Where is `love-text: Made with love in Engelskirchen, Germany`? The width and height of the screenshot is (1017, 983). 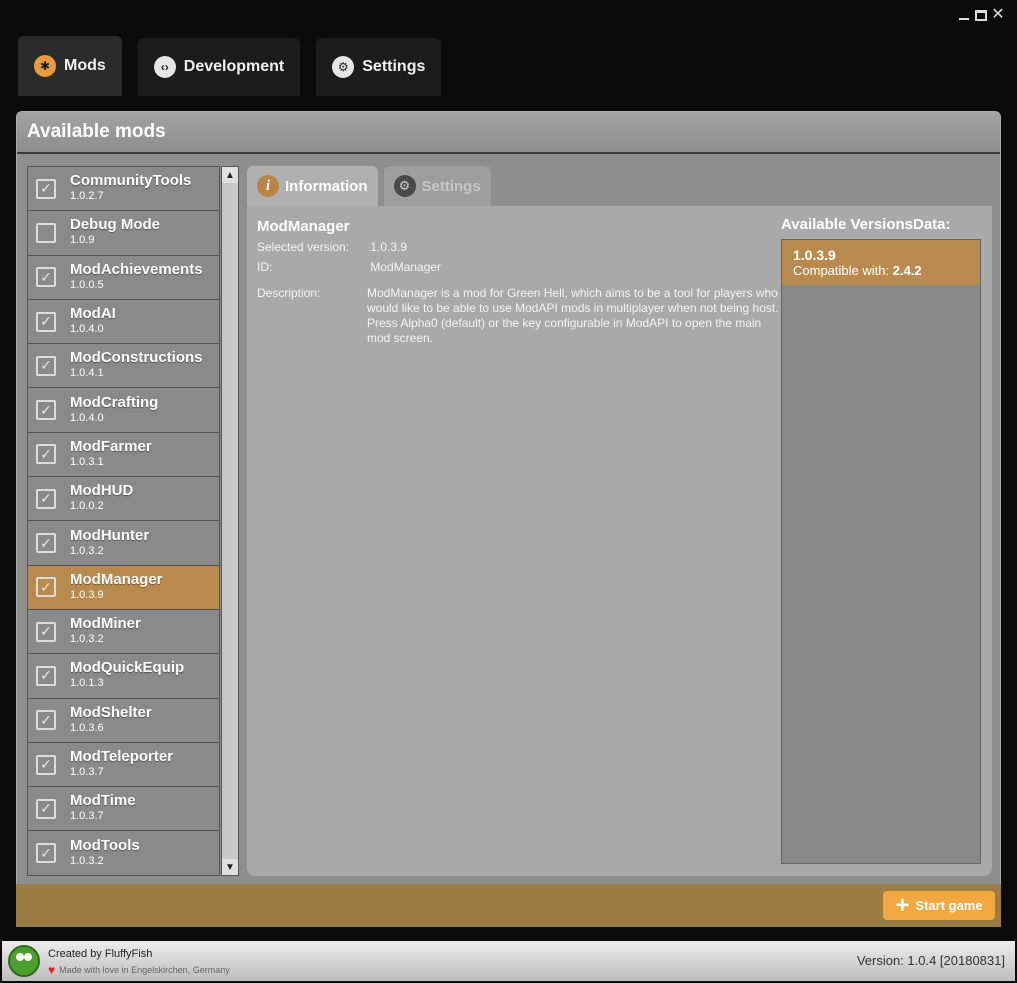
love-text: Made with love in Engelskirchen, Germany is located at coordinates (144, 970).